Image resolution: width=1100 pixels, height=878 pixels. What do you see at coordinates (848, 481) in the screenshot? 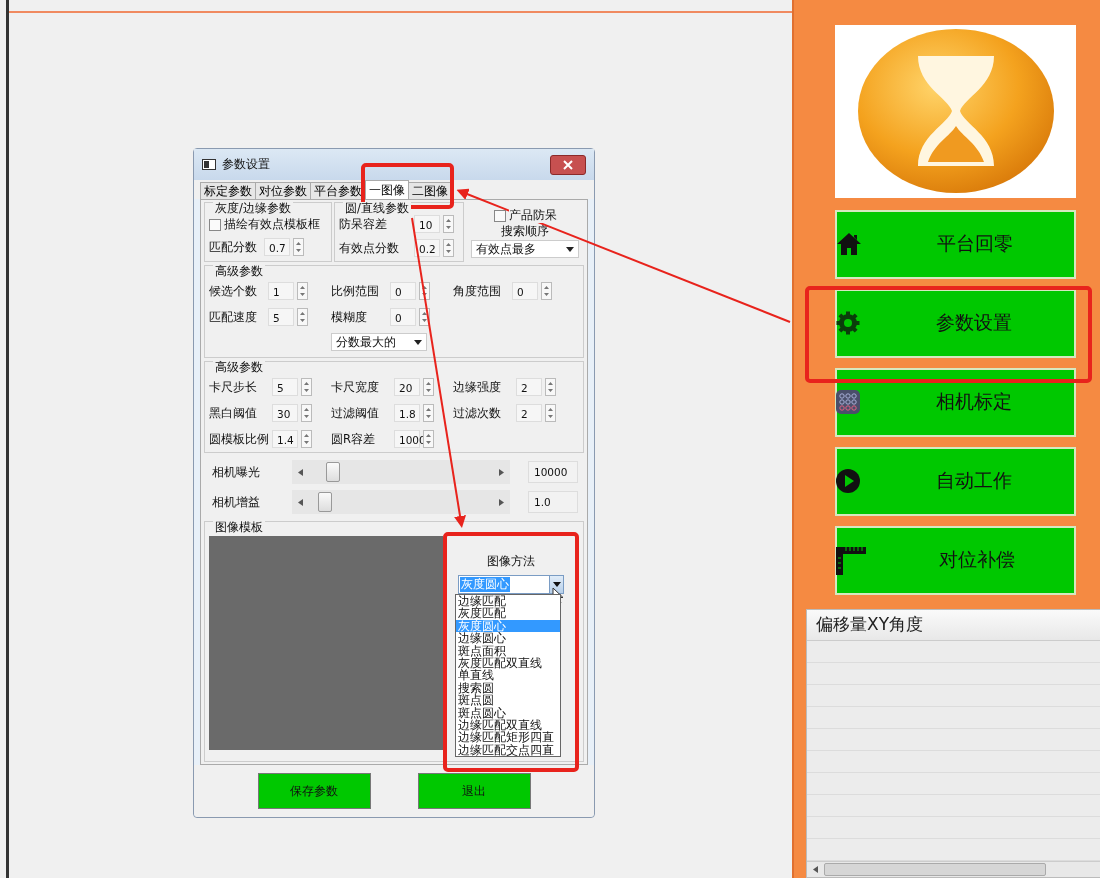
I see `play-icon` at bounding box center [848, 481].